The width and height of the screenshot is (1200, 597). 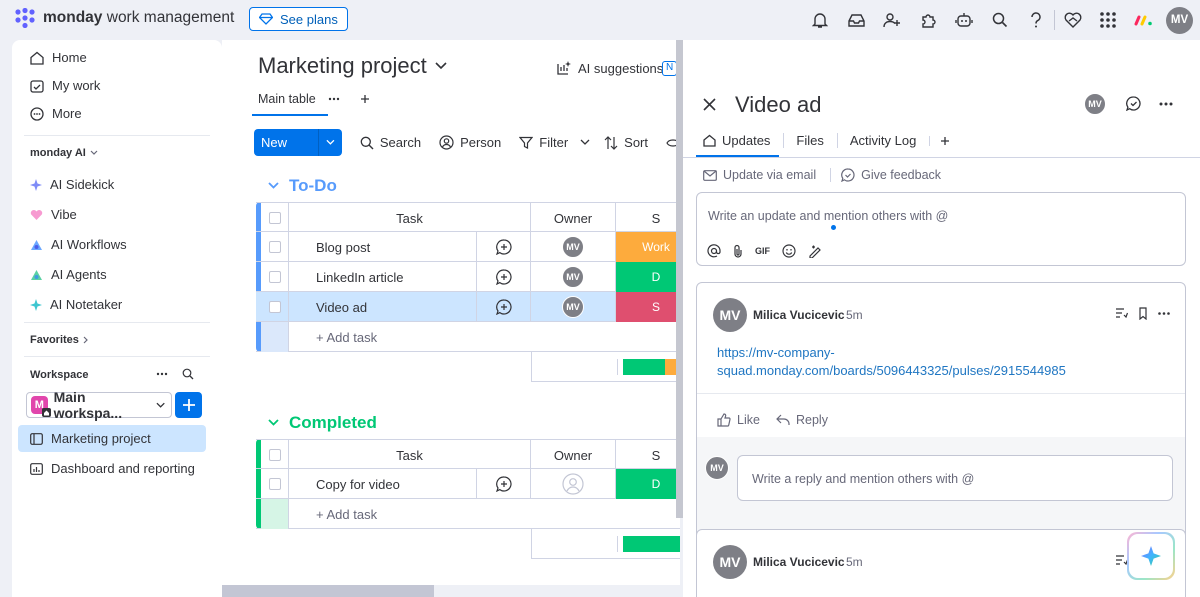 I want to click on like-button: Like, so click(x=738, y=420).